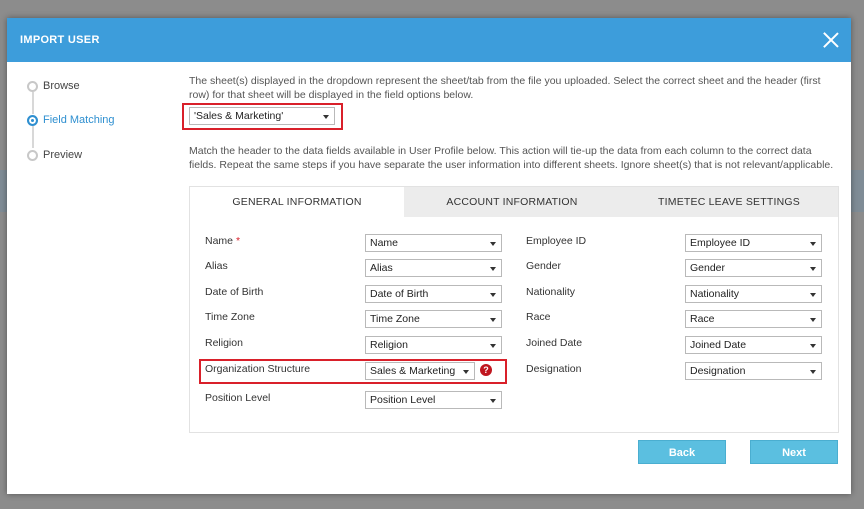 The width and height of the screenshot is (864, 509). Describe the element at coordinates (753, 268) in the screenshot. I see `select-gender: Gender` at that location.